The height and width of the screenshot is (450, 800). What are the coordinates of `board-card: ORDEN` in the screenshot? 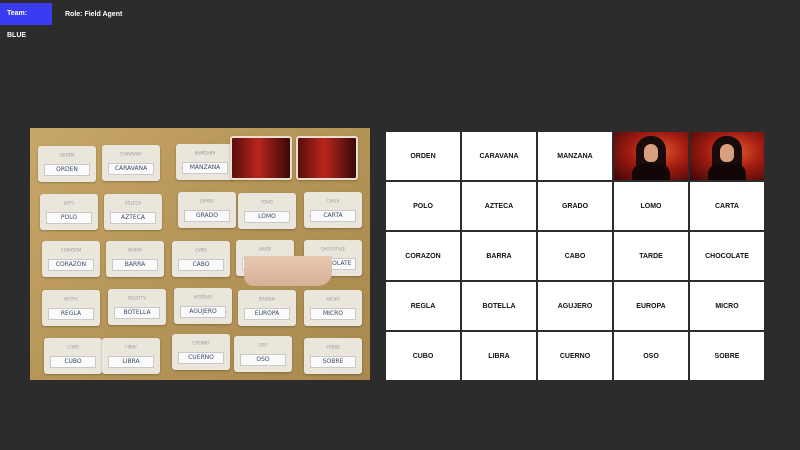 It's located at (423, 156).